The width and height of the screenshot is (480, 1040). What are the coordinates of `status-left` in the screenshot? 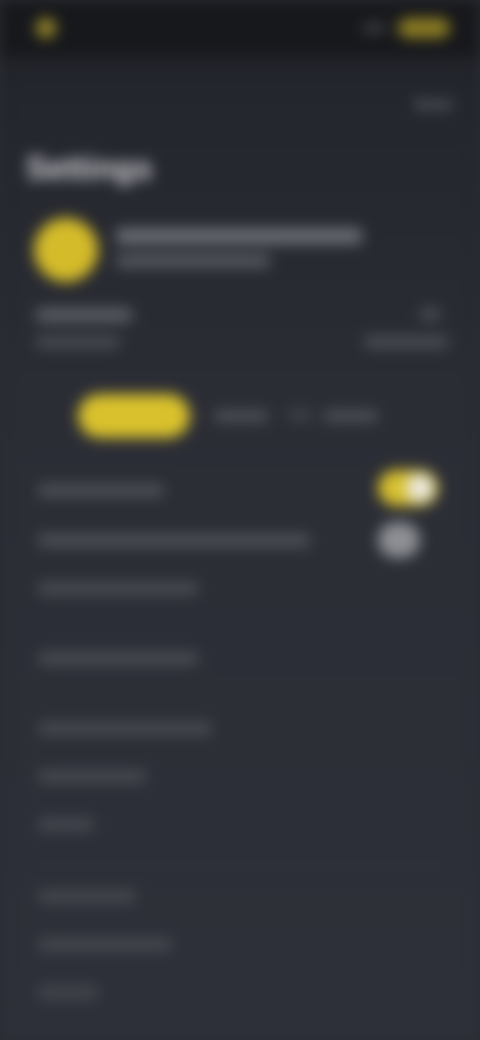 It's located at (80, 28).